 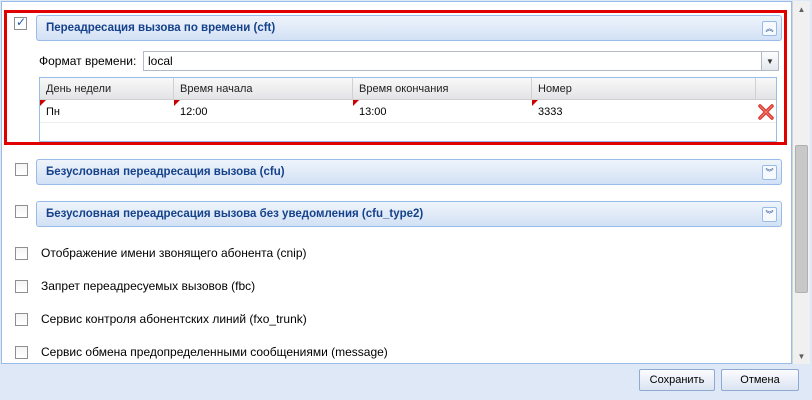 I want to click on cfu-panel-header: Безусловная переадресация вызова (cfu) ︾, so click(x=409, y=172).